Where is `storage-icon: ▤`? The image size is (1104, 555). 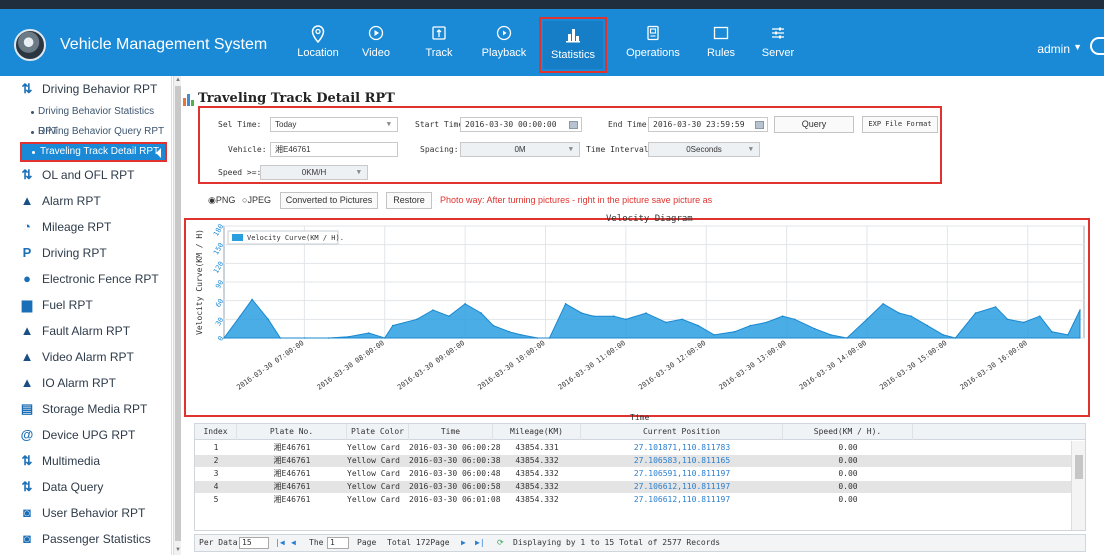
storage-icon: ▤ is located at coordinates (27, 408).